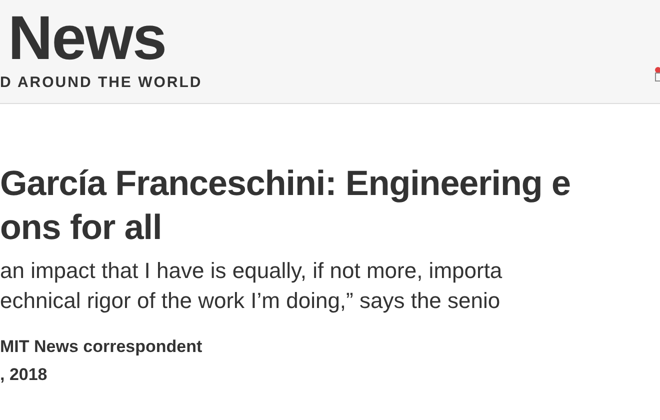 The image size is (660, 420). I want to click on notification-icon, so click(657, 74).